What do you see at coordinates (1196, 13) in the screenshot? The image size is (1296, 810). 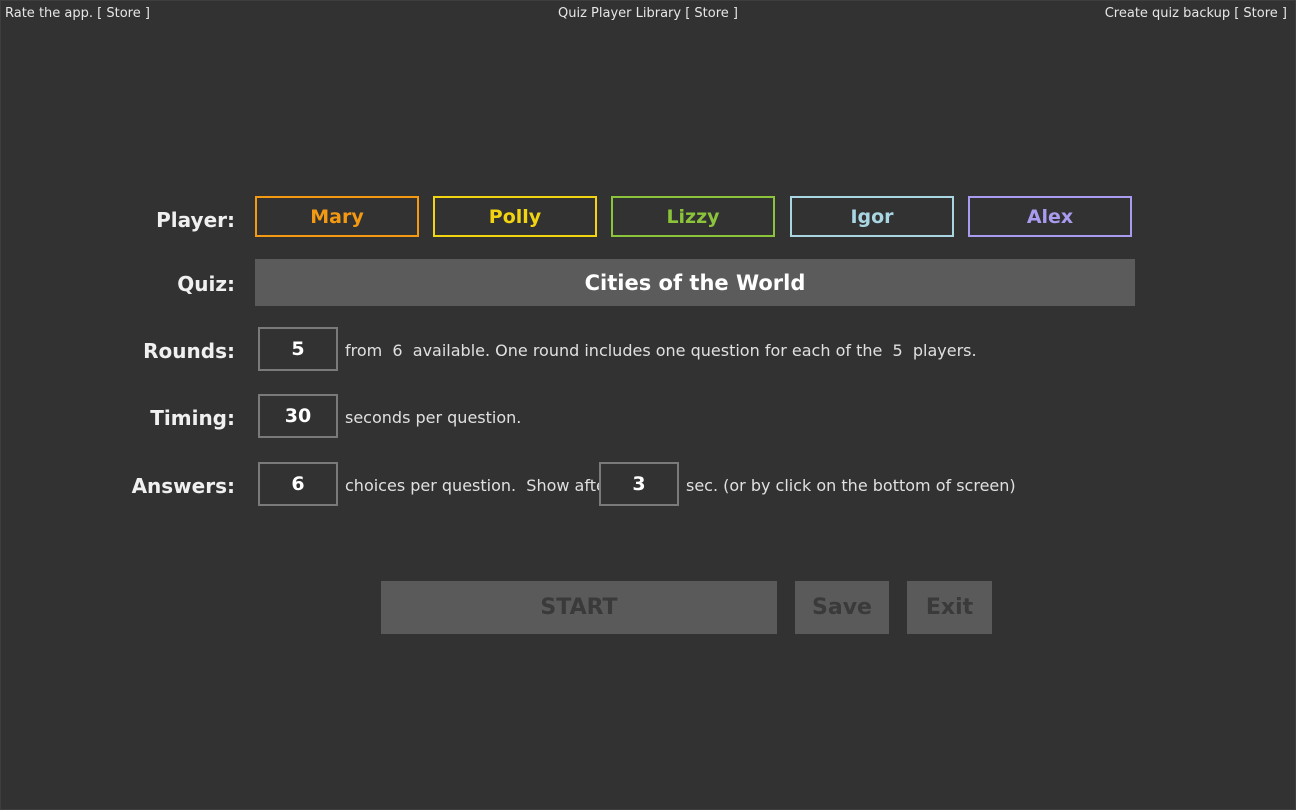 I see `create-backup-link: Create quiz backup [ Store ]` at bounding box center [1196, 13].